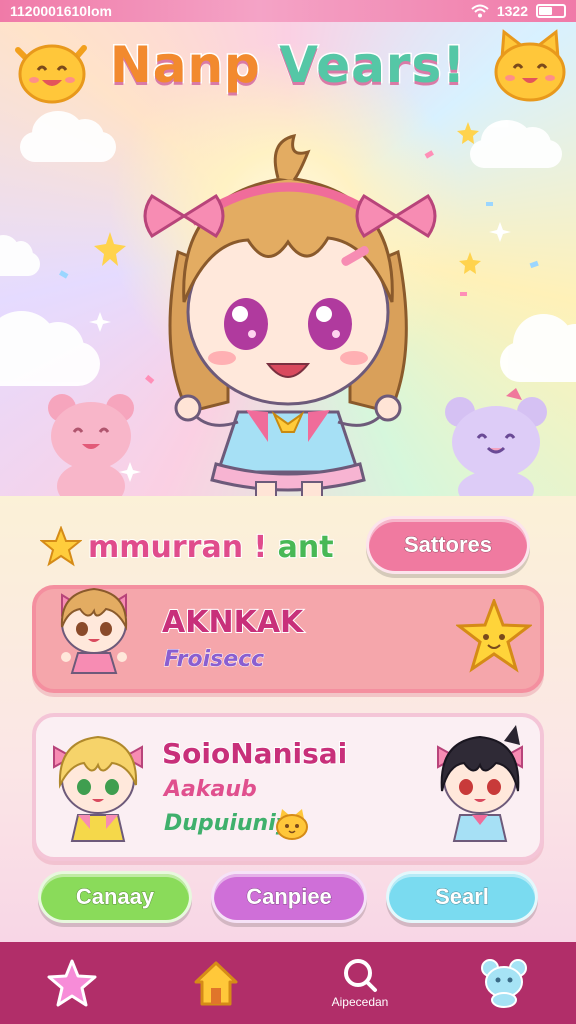  I want to click on app-title: Nanp Vears!, so click(288, 65).